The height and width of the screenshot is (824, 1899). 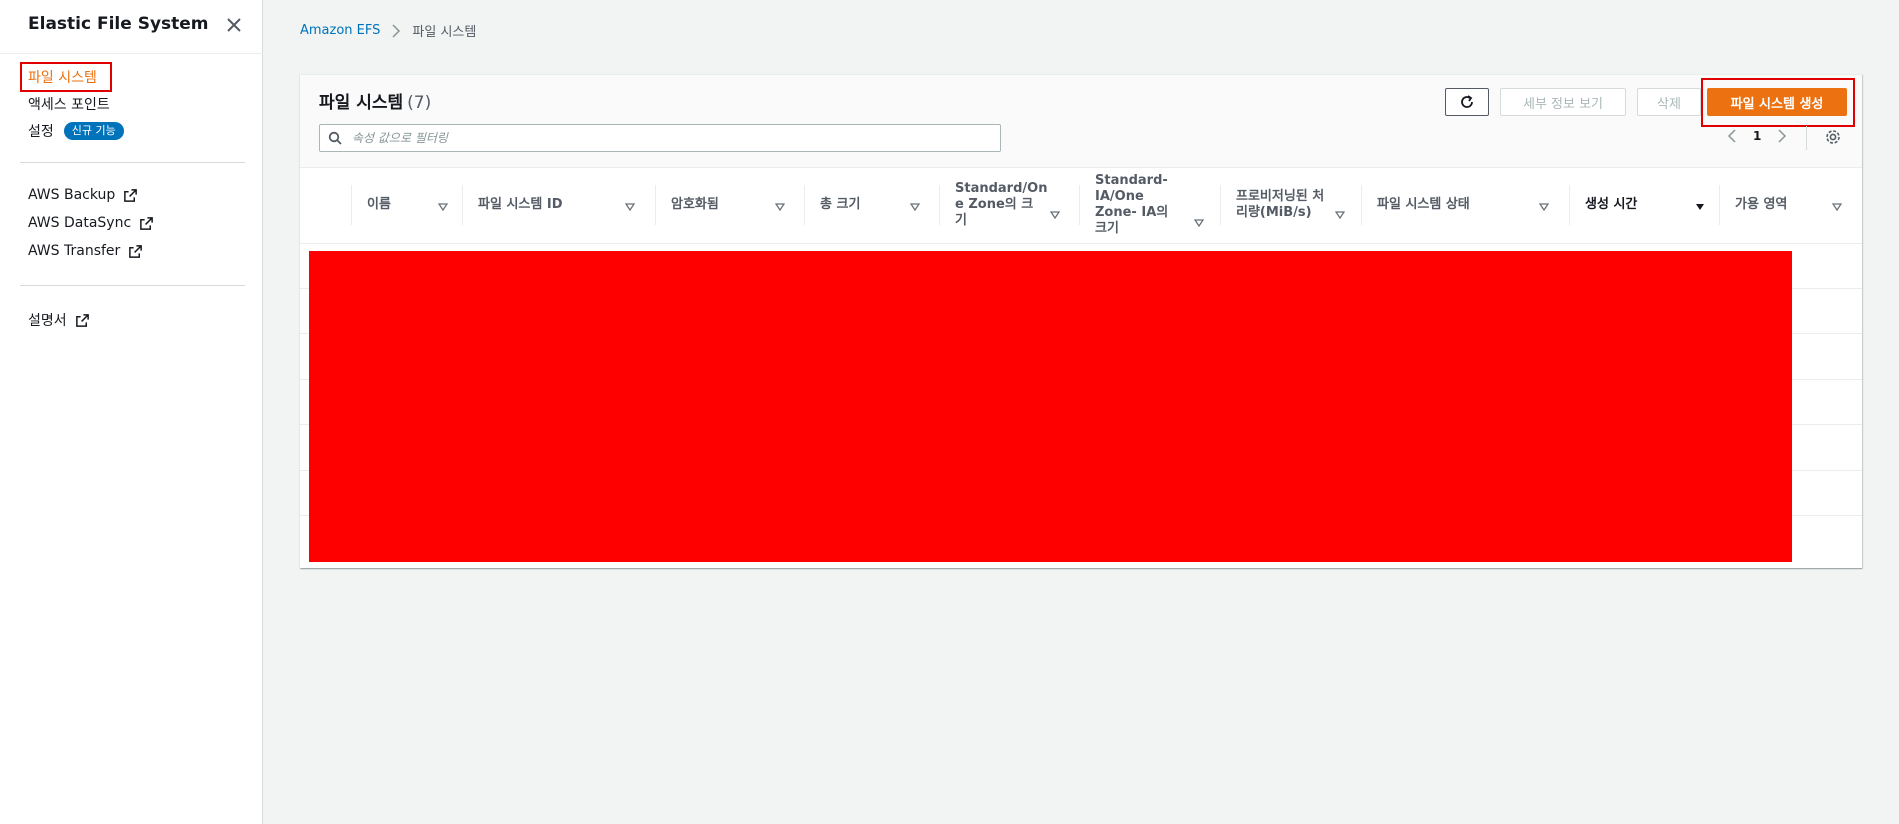 I want to click on column-header-provisioned-throughput: 프로비저닝된 처리량(MiB/s), so click(x=1290, y=205).